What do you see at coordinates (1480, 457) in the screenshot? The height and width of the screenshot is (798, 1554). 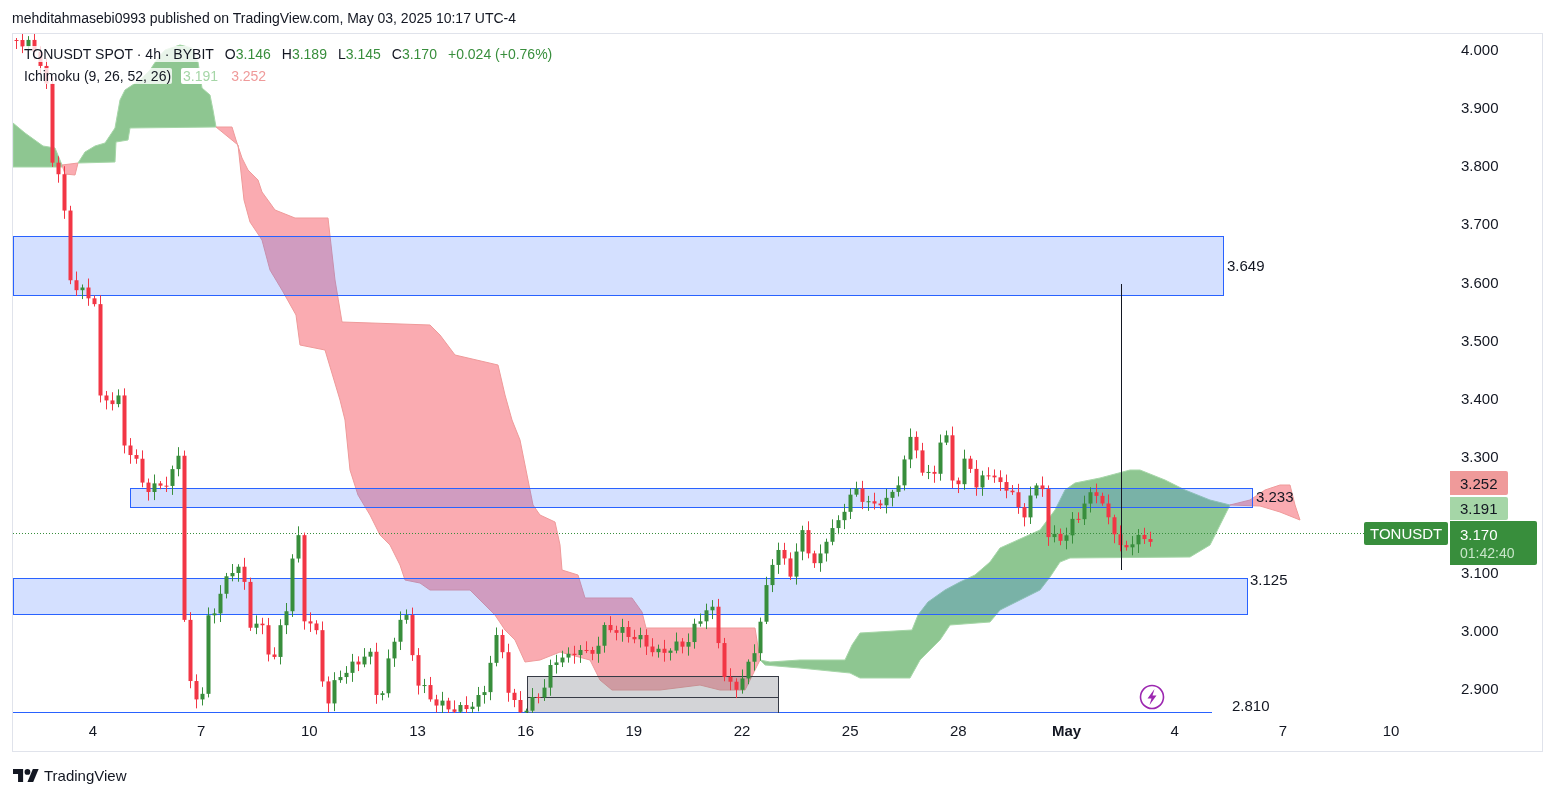 I see `price-axis-label: 3.300` at bounding box center [1480, 457].